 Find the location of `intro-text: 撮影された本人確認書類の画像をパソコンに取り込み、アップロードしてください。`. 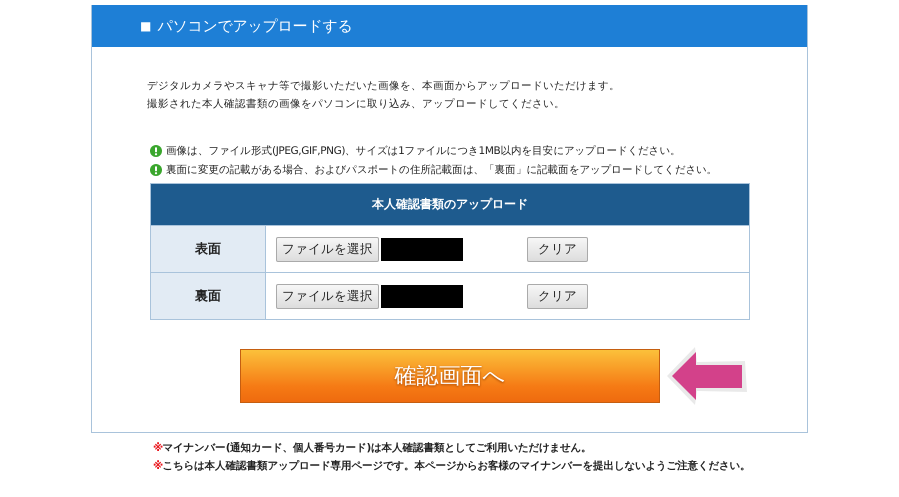

intro-text: 撮影された本人確認書類の画像をパソコンに取り込み、アップロードしてください。 is located at coordinates (356, 104).